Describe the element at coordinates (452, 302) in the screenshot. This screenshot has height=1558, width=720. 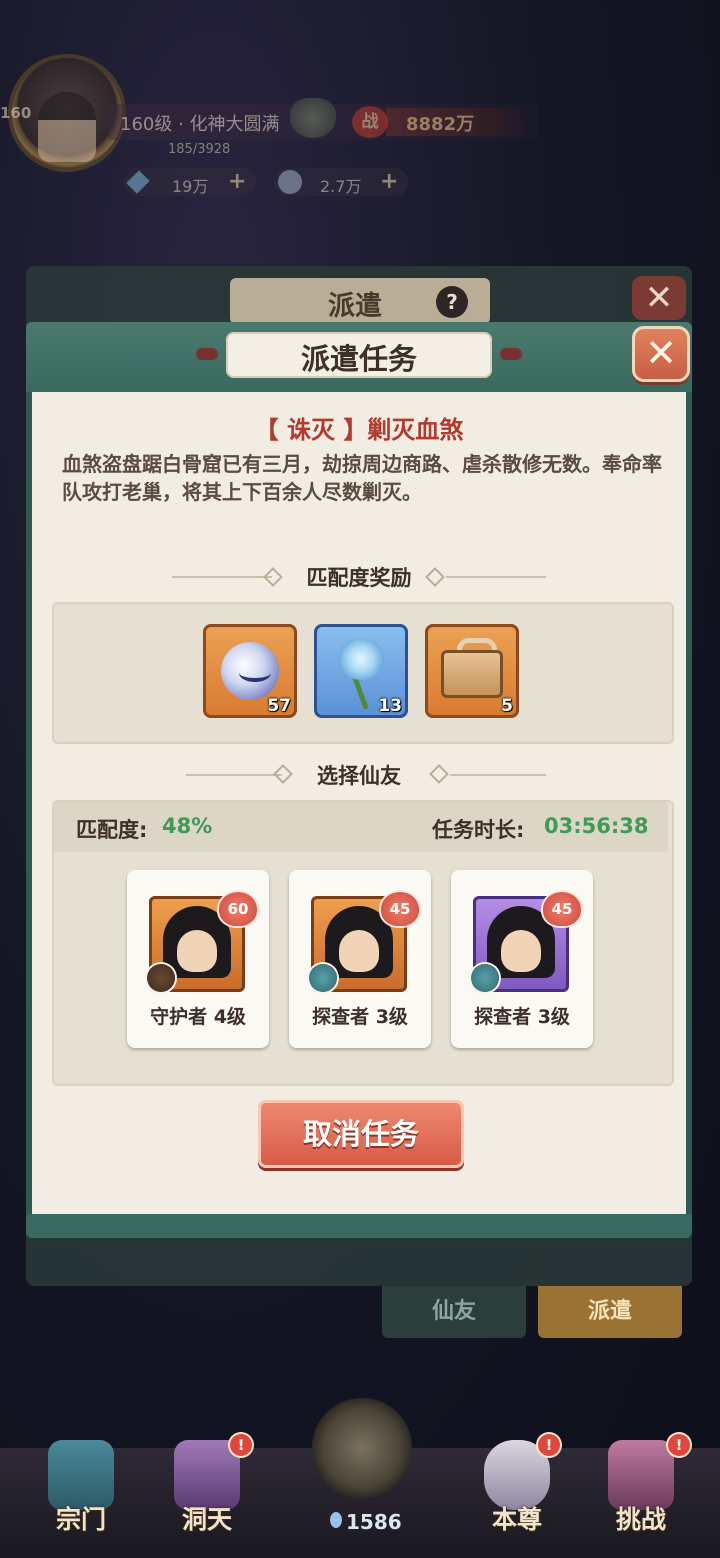
I see `help-icon: ?` at that location.